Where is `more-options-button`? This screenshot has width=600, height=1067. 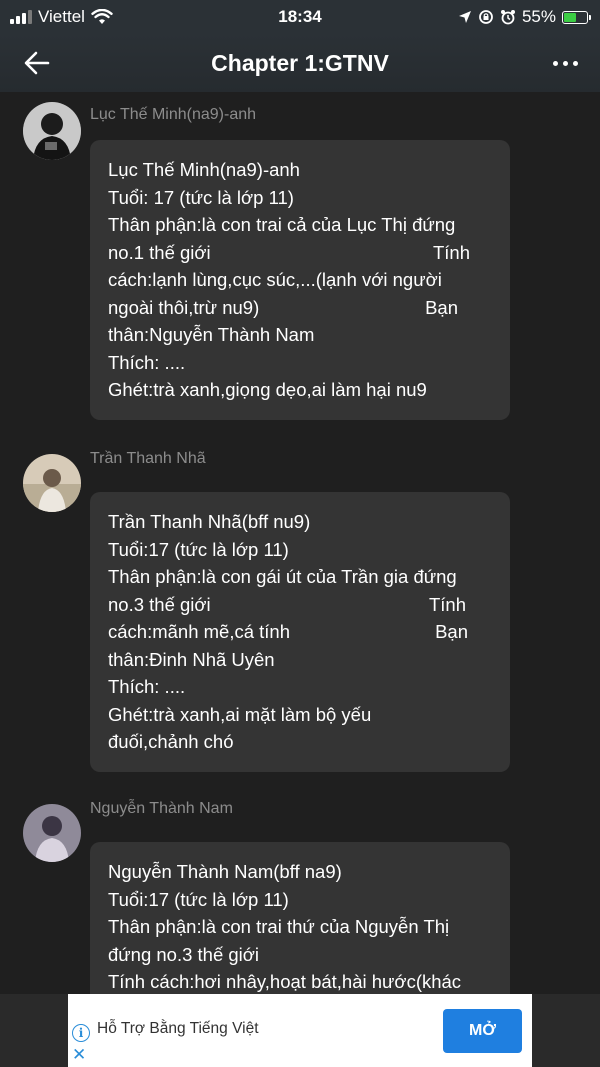 more-options-button is located at coordinates (565, 63).